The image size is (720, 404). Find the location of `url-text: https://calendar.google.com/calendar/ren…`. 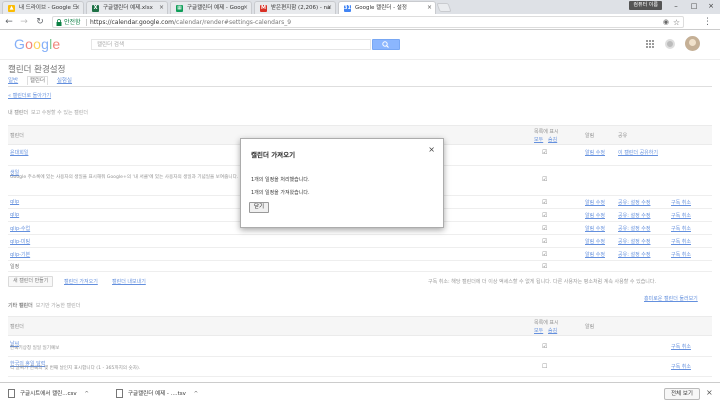

url-text: https://calendar.google.com/calendar/ren… is located at coordinates (190, 22).